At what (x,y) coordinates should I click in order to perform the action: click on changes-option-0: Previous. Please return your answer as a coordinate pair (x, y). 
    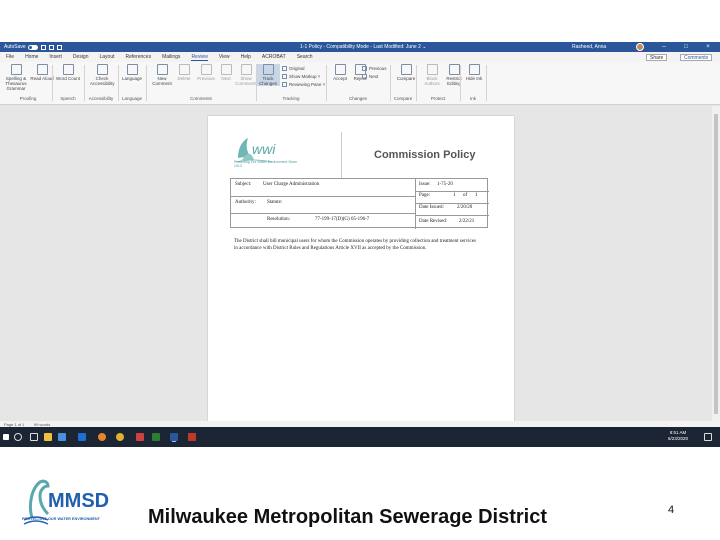
    Looking at the image, I should click on (374, 68).